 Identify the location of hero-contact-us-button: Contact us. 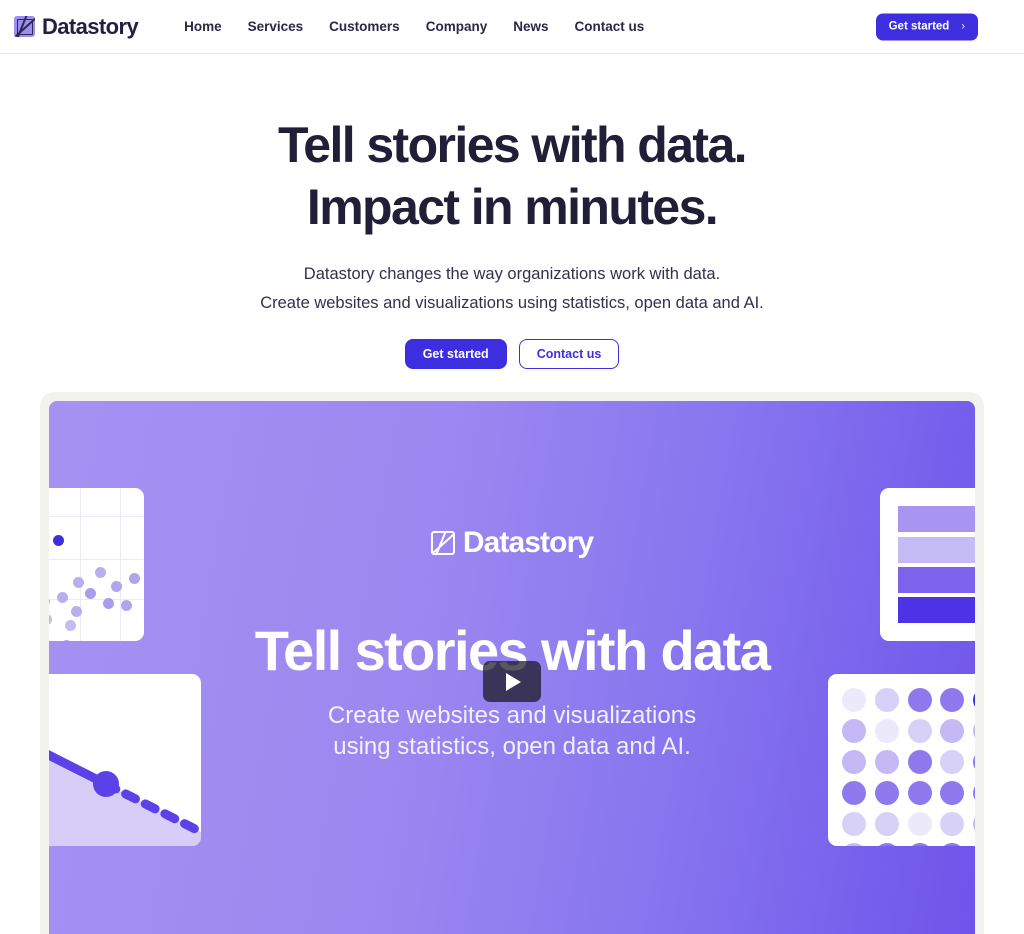
(569, 354).